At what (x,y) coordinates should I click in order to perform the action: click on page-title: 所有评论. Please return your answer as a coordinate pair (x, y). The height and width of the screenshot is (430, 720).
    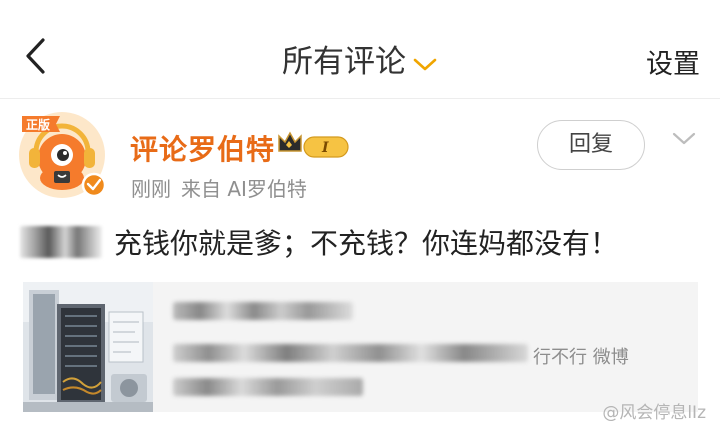
    Looking at the image, I should click on (344, 62).